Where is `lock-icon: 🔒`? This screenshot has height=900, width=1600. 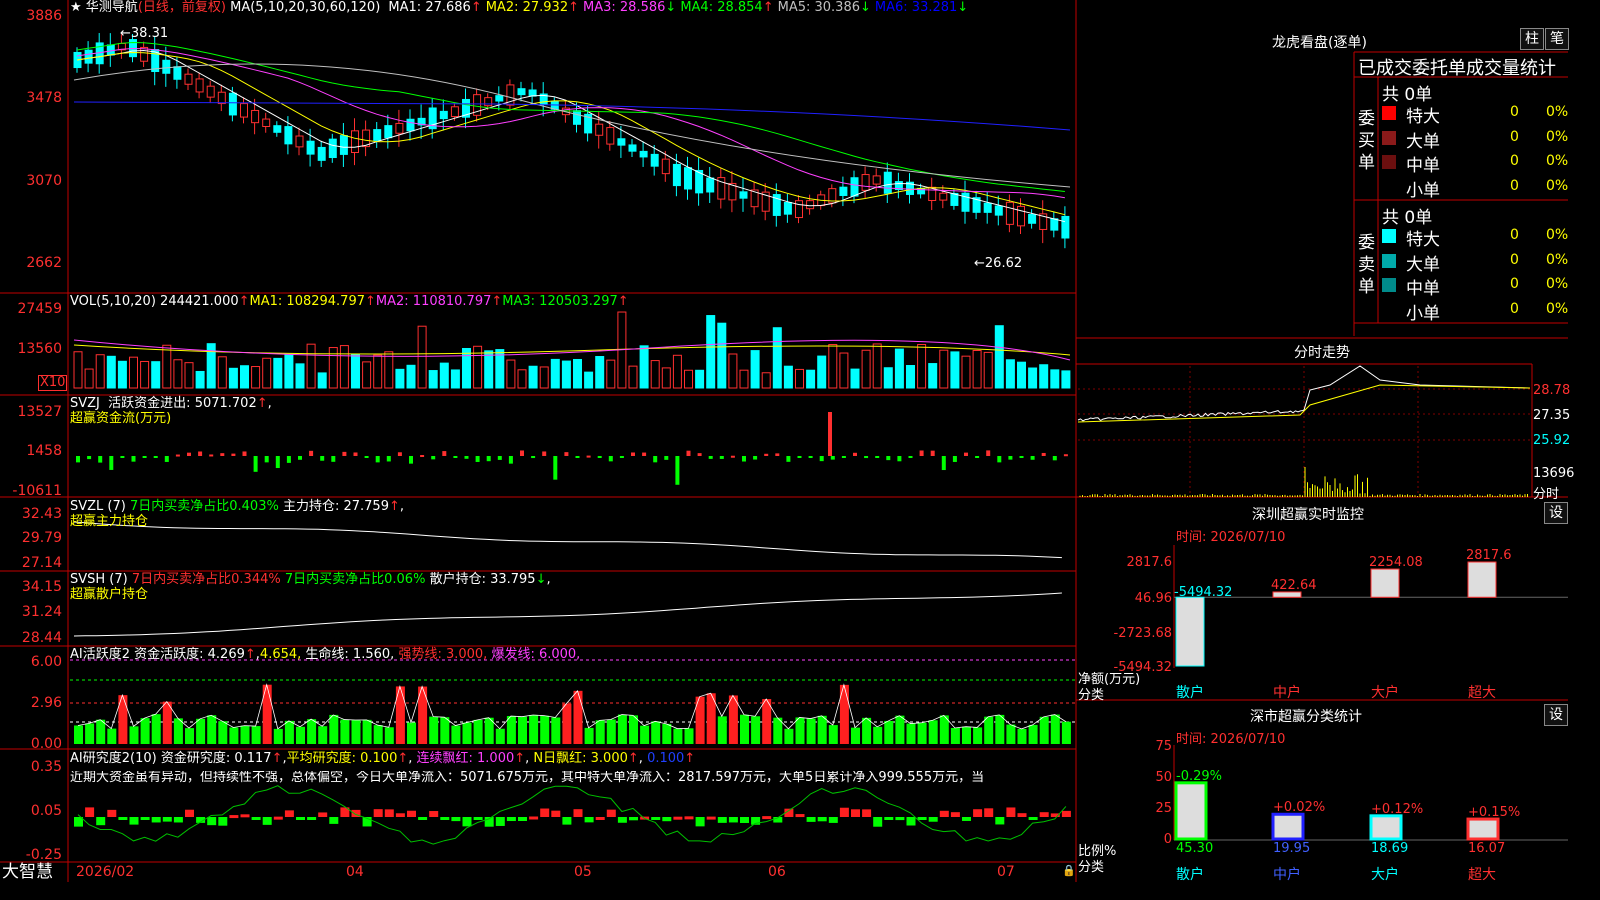 lock-icon: 🔒 is located at coordinates (1069, 871).